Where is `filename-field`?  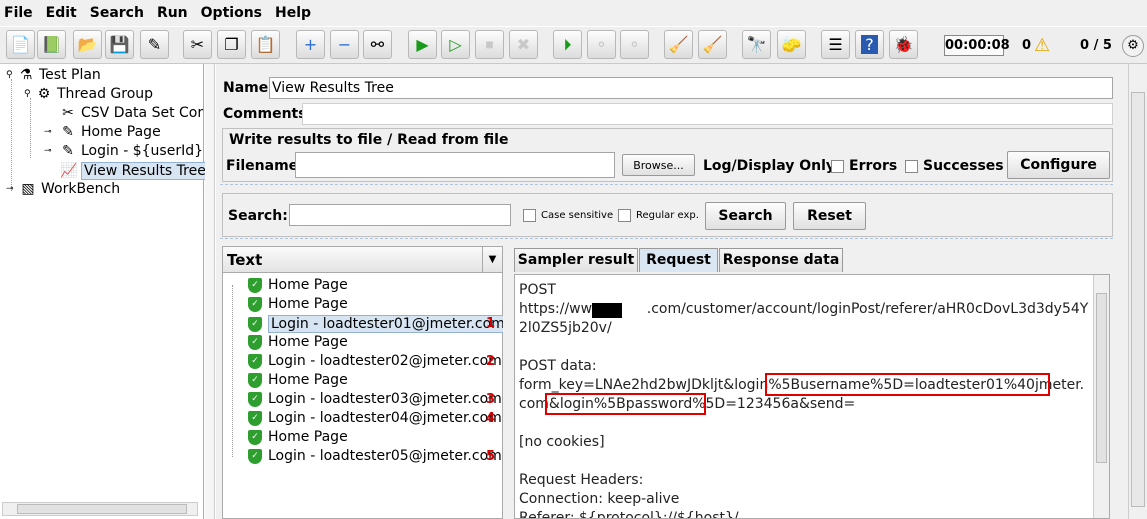
filename-field is located at coordinates (455, 165).